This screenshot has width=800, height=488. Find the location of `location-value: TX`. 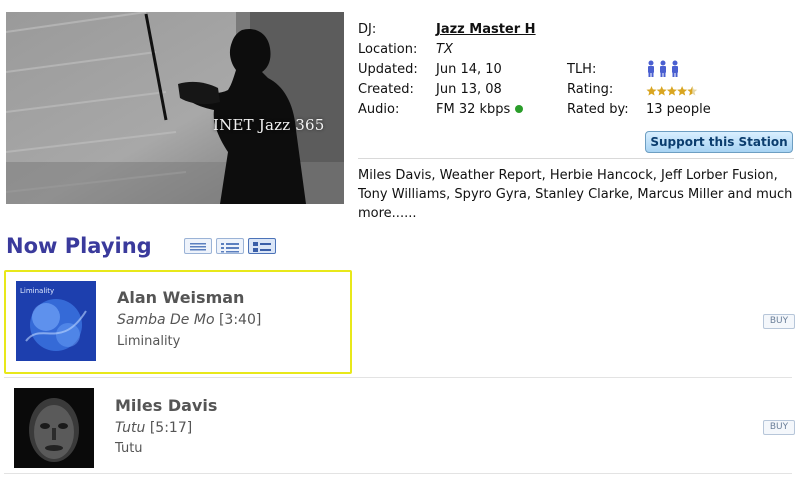

location-value: TX is located at coordinates (444, 49).